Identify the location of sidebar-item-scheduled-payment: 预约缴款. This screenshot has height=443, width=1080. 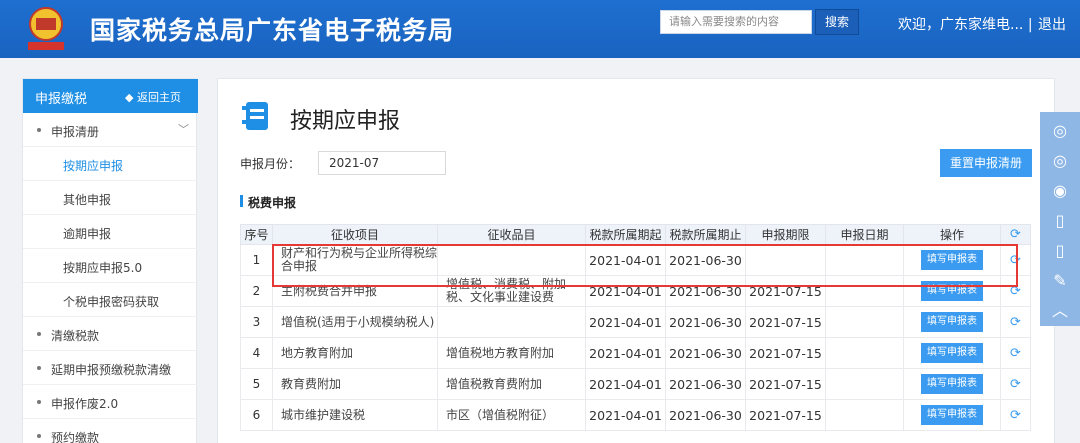
(110, 431).